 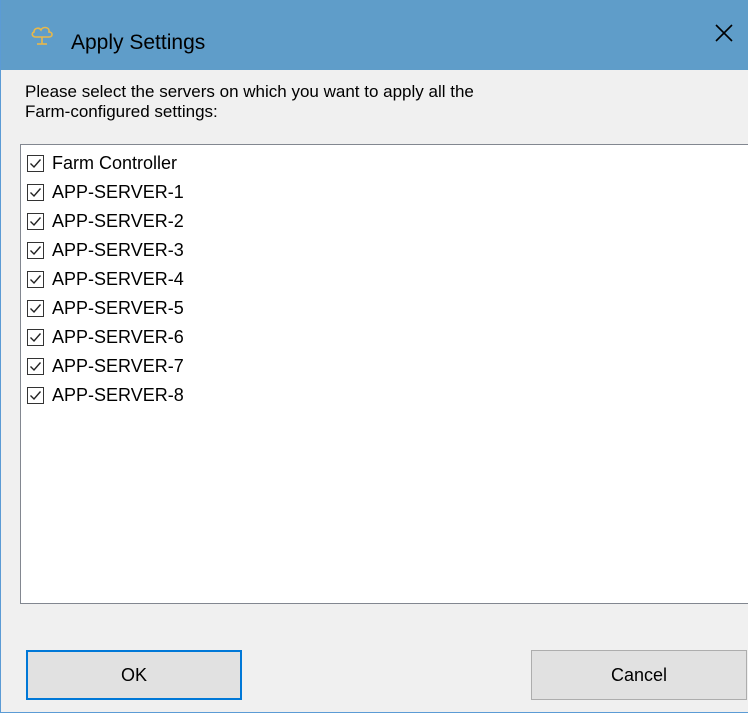 I want to click on server-label: APP-SERVER-6, so click(x=118, y=337).